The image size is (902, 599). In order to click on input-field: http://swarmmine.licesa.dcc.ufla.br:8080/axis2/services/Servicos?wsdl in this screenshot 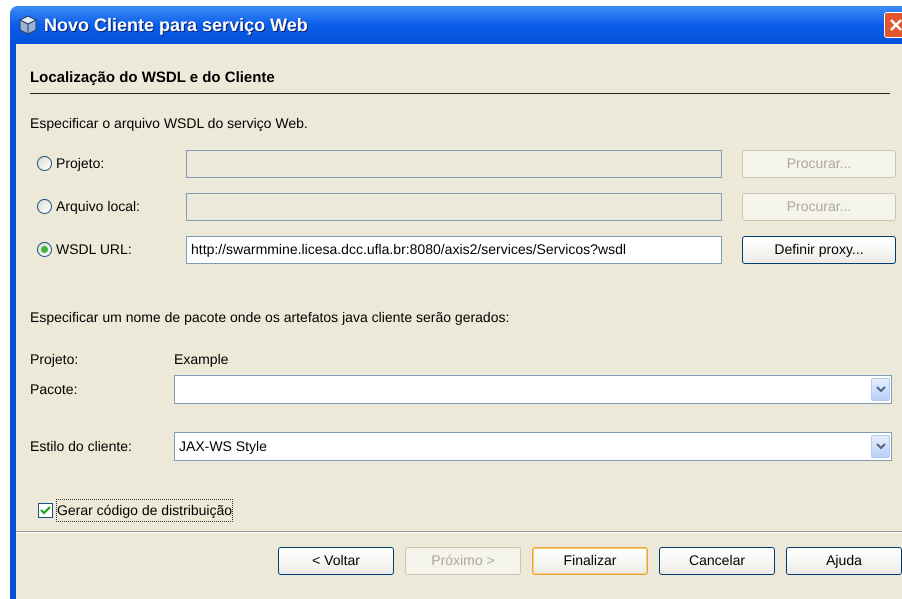, I will do `click(454, 250)`.